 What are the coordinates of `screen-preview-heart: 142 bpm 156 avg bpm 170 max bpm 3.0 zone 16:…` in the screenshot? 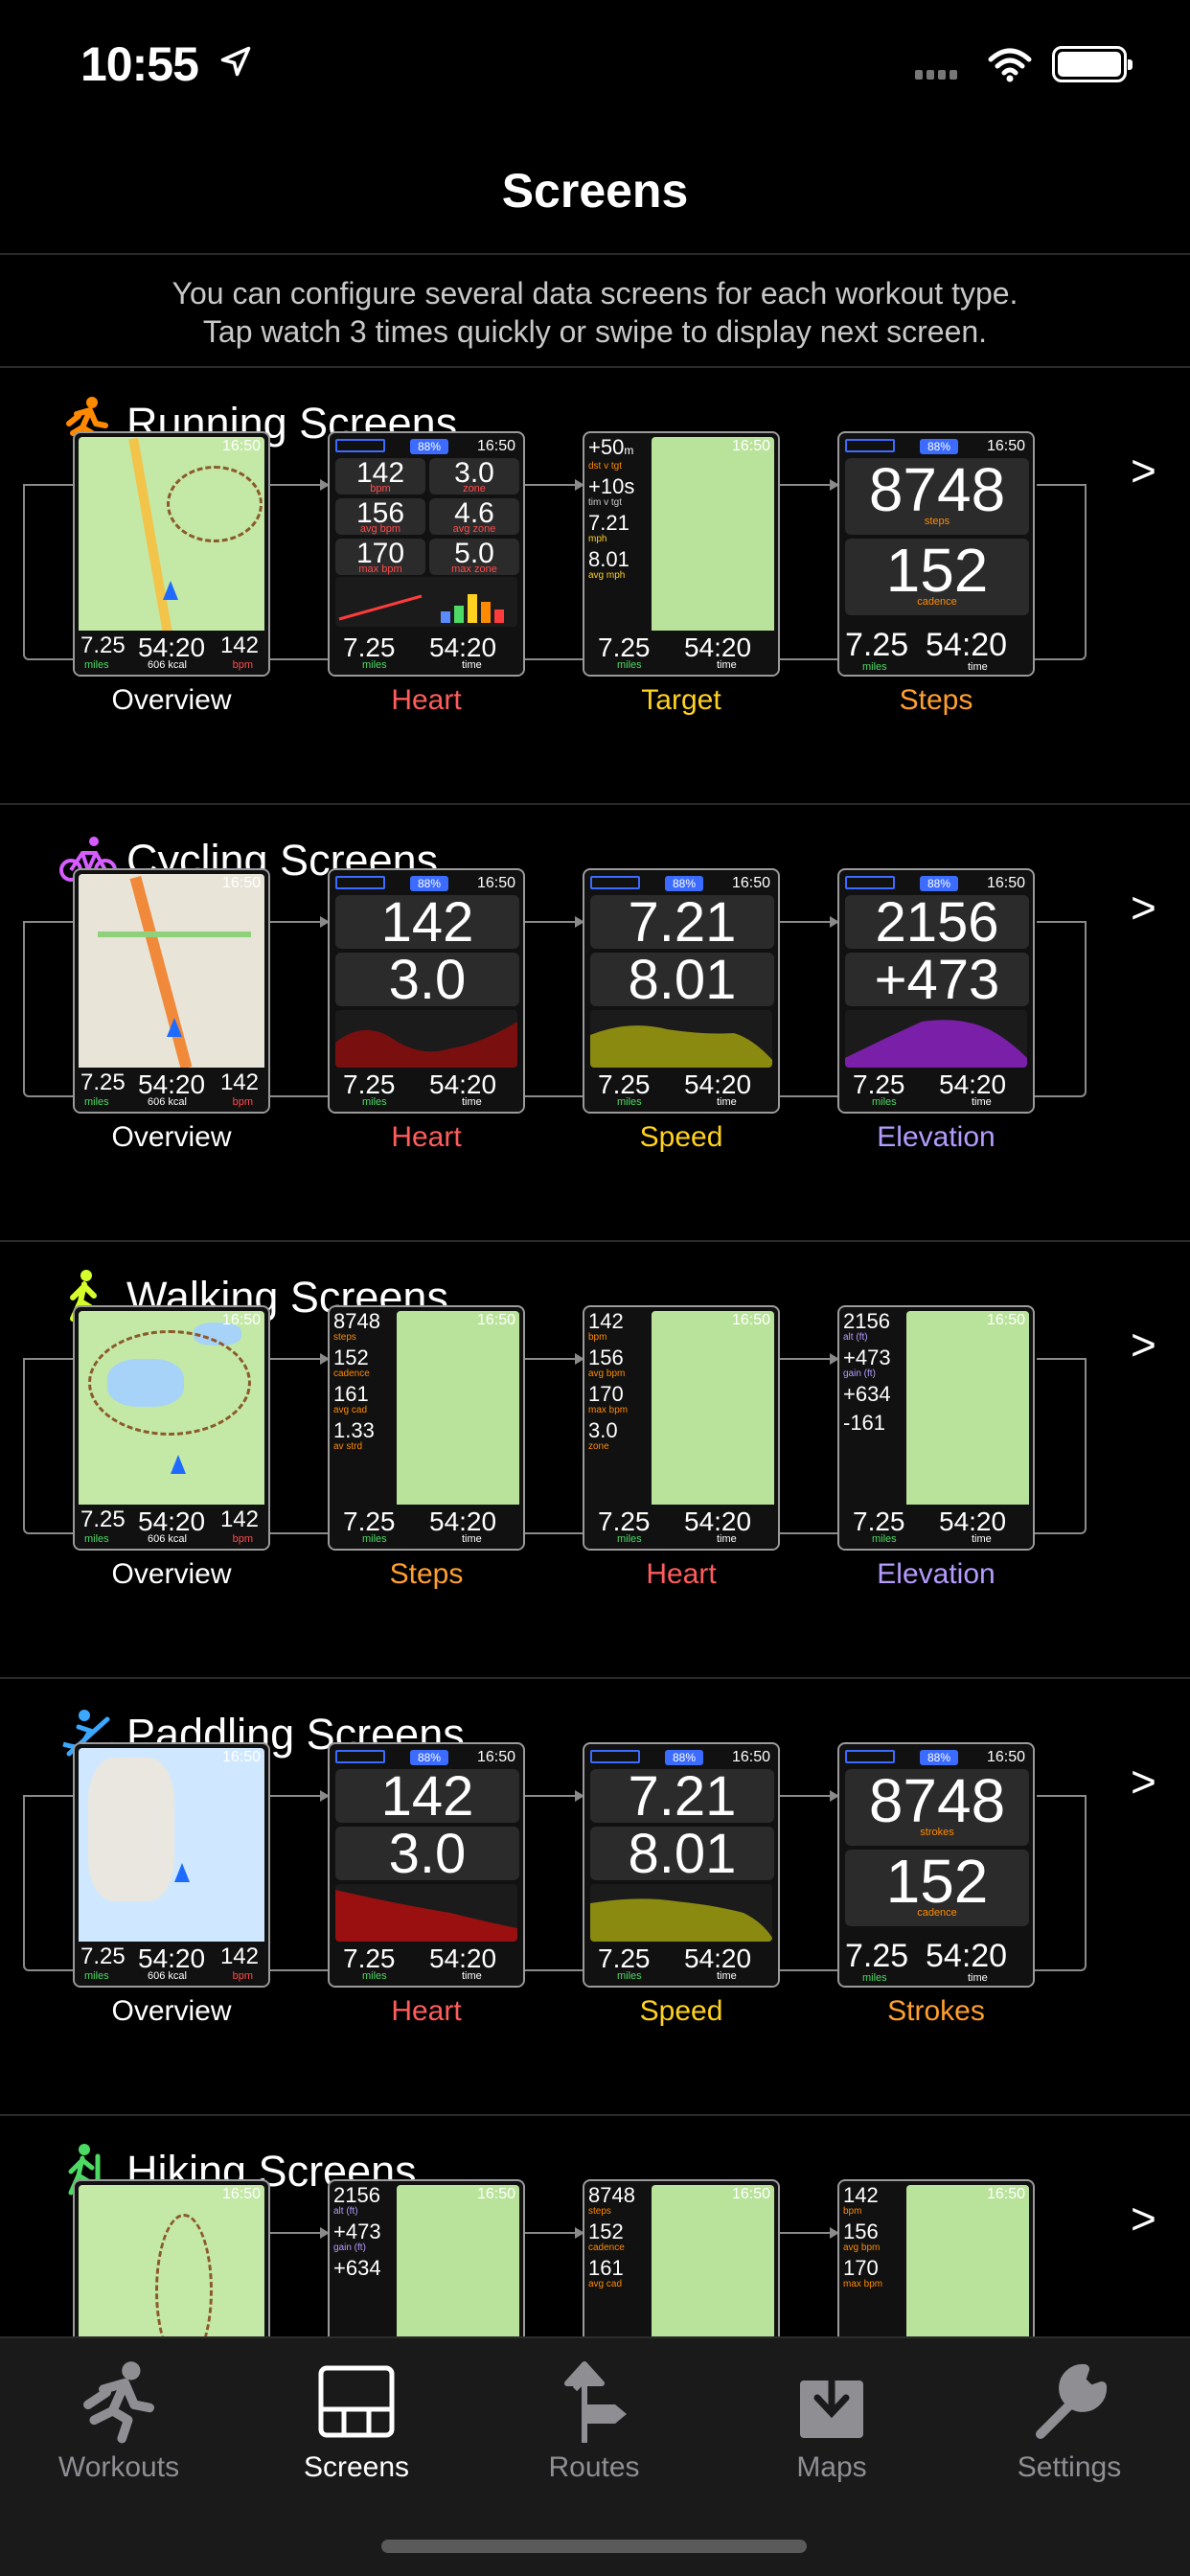 It's located at (682, 1428).